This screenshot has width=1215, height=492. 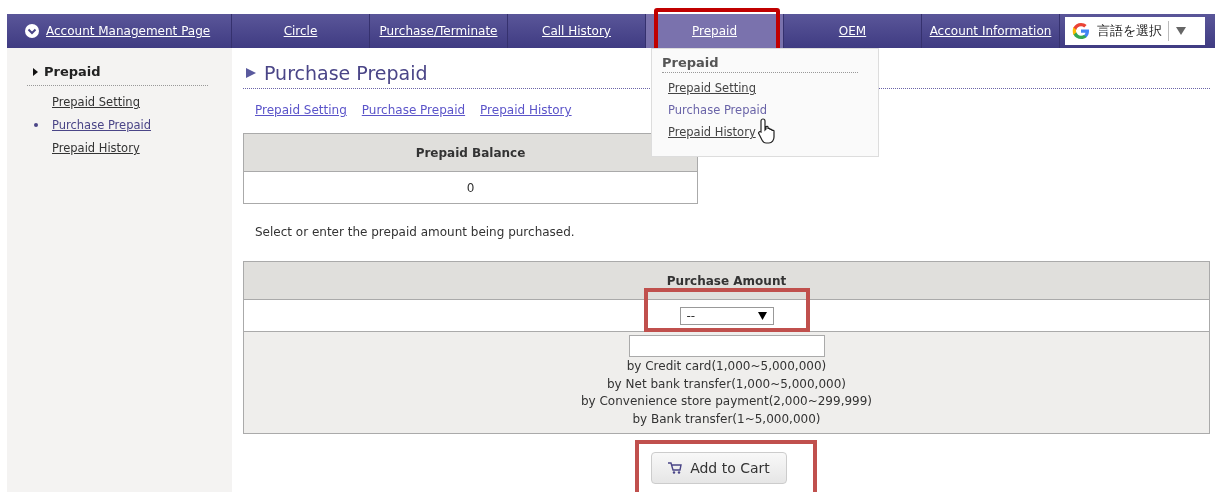 What do you see at coordinates (96, 102) in the screenshot?
I see `sidebar-link: Prepaid Setting` at bounding box center [96, 102].